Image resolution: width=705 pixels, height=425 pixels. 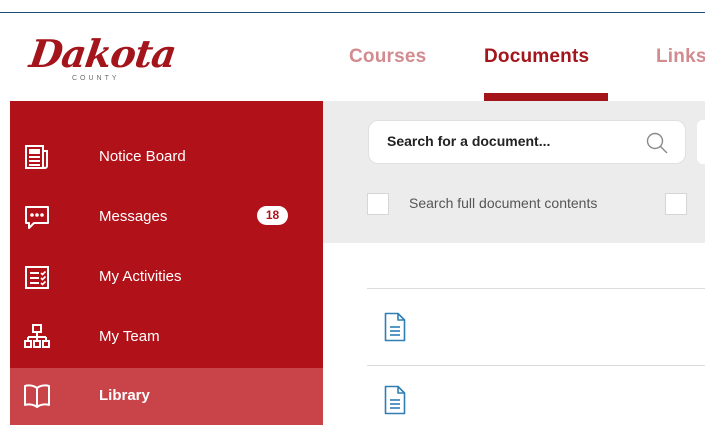 I want to click on sidebar-item-notice-board: Notice Board, so click(x=166, y=157).